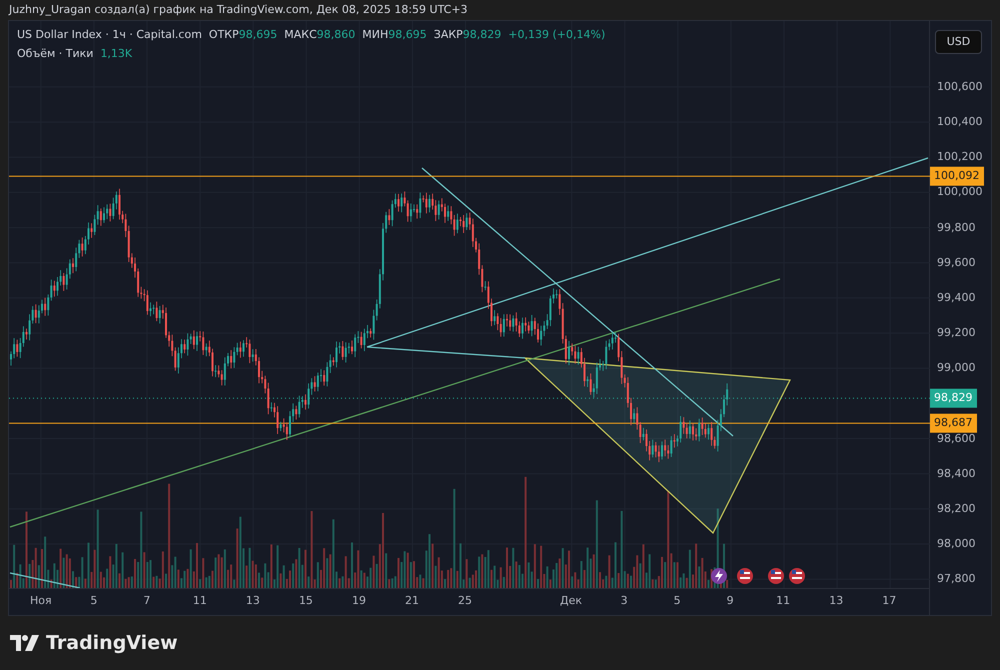 This screenshot has width=1000, height=670. I want to click on price-axis-label: 100,000, so click(959, 192).